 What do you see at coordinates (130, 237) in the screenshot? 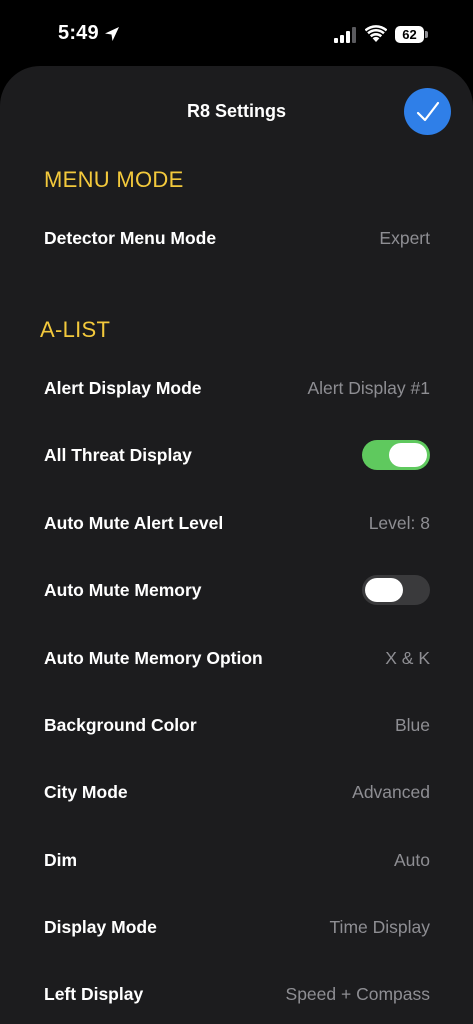
I see `row-label: Detector Menu Mode` at bounding box center [130, 237].